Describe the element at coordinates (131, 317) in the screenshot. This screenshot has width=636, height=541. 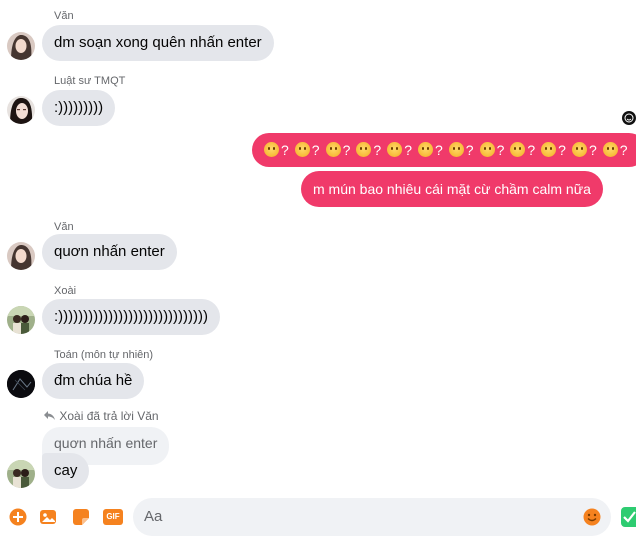
I see `message-bubble: :))))))))))))))))))))))))))))))` at that location.